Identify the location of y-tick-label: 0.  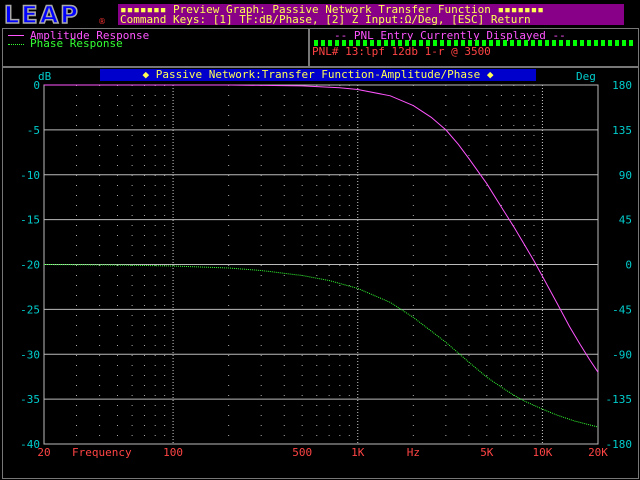
(36, 85).